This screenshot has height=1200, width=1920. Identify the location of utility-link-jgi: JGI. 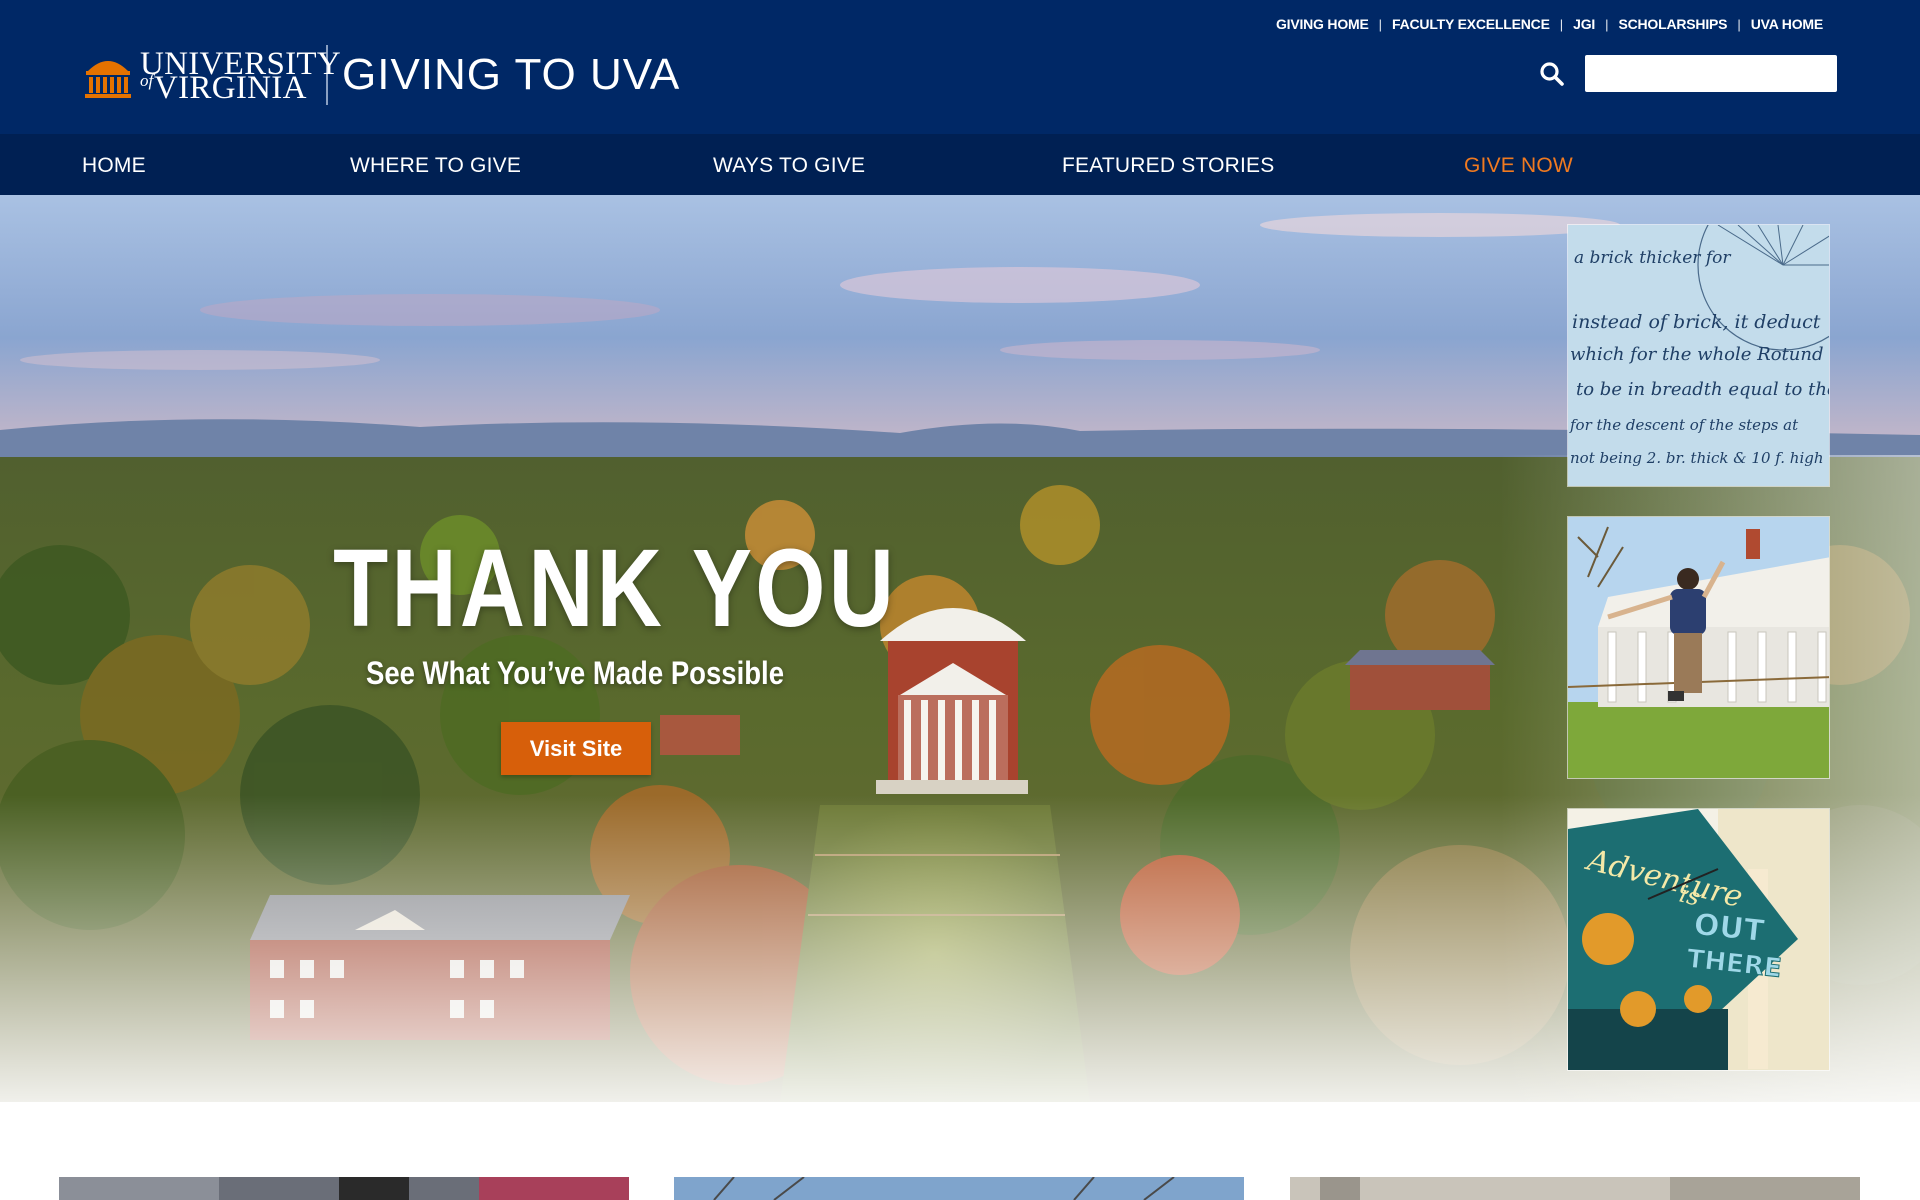
(1584, 24).